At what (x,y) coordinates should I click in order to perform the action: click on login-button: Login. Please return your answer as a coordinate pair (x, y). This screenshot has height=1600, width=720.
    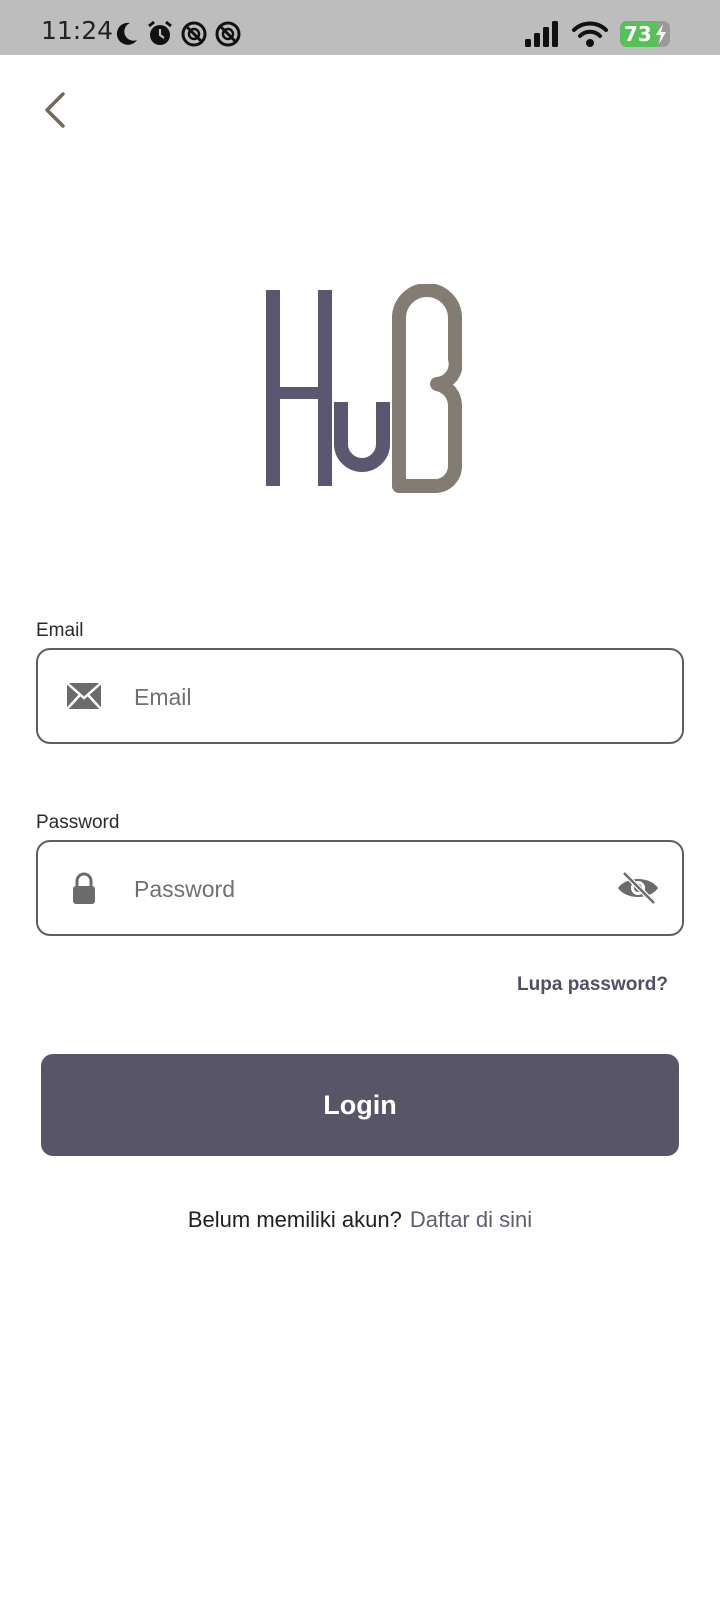
    Looking at the image, I should click on (360, 1105).